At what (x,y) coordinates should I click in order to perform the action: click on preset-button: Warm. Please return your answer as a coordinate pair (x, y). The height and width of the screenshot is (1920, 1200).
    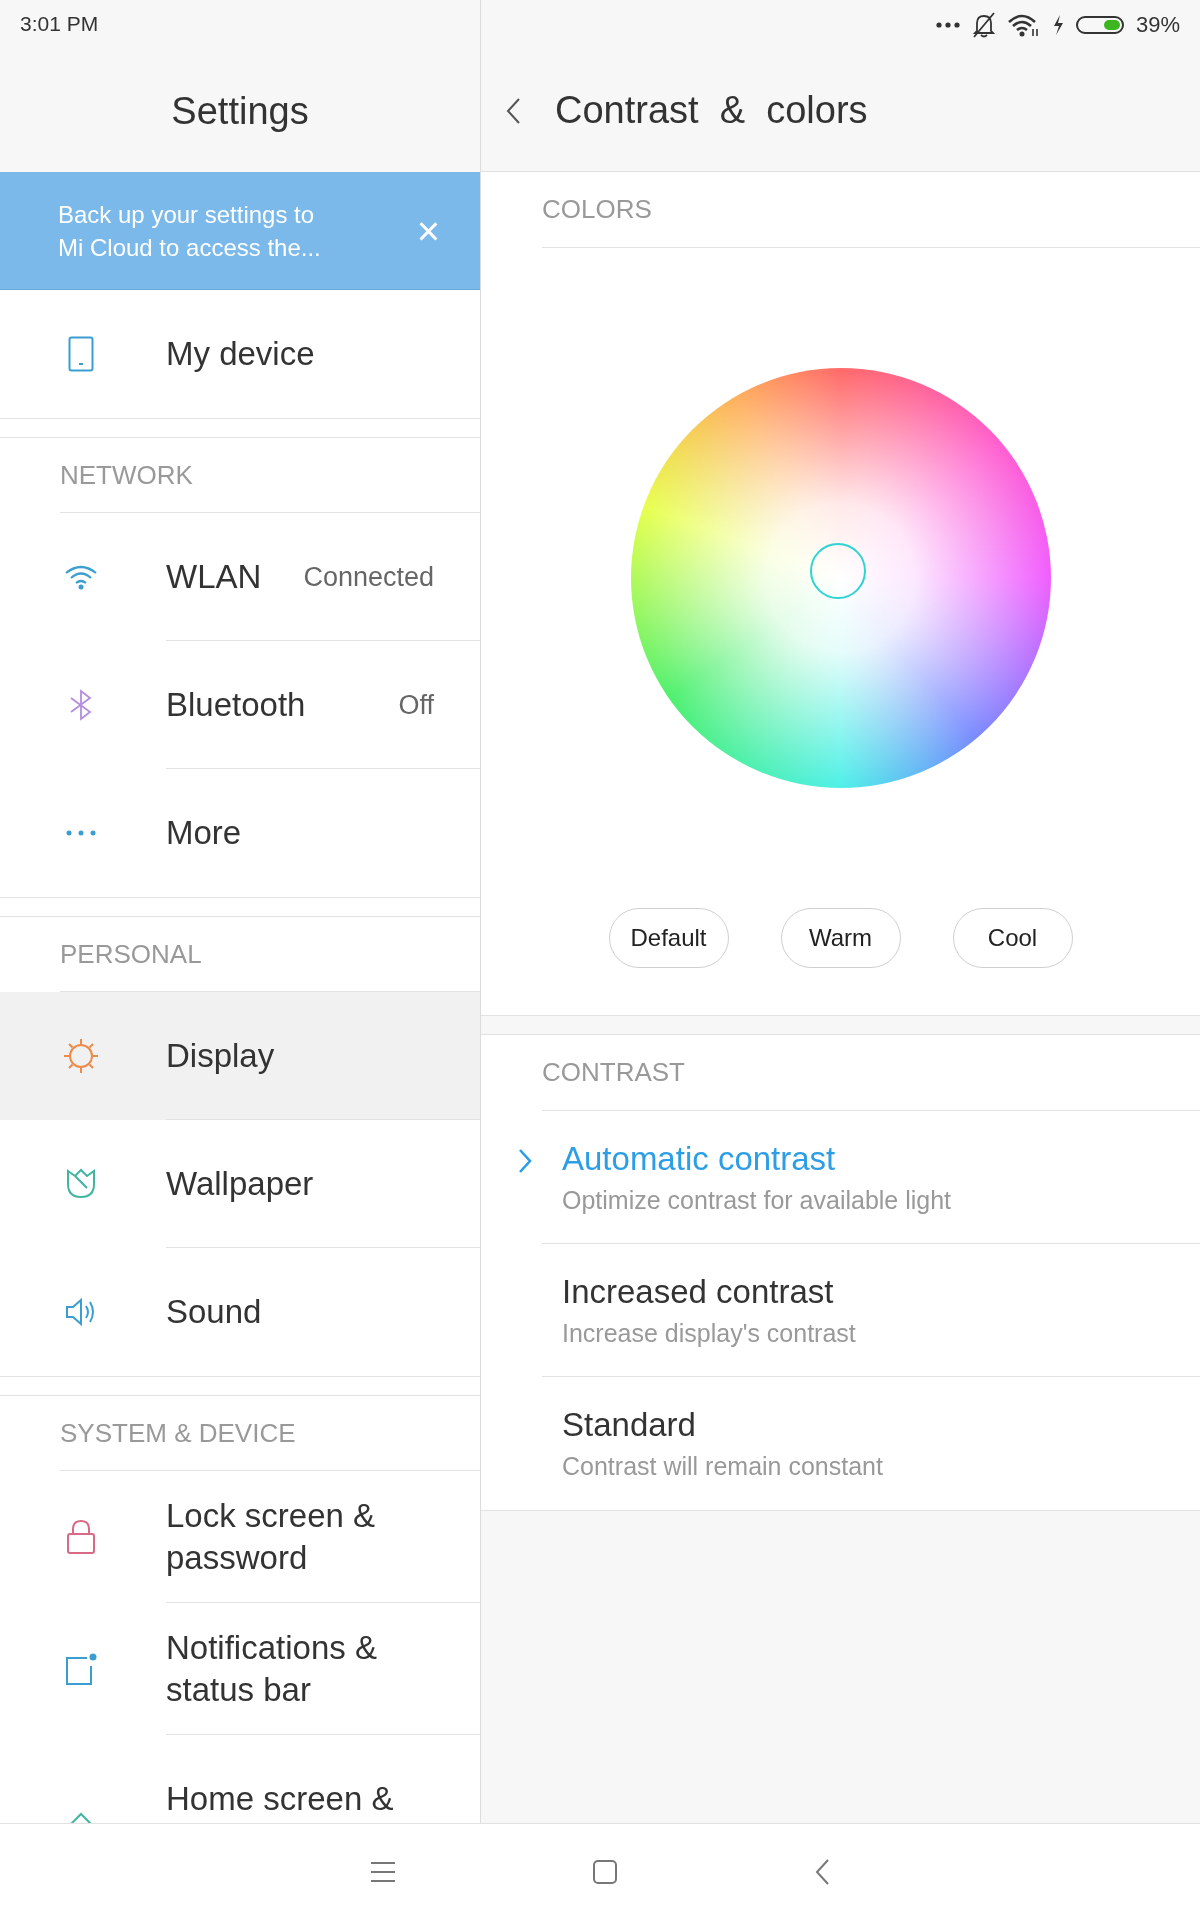
    Looking at the image, I should click on (840, 938).